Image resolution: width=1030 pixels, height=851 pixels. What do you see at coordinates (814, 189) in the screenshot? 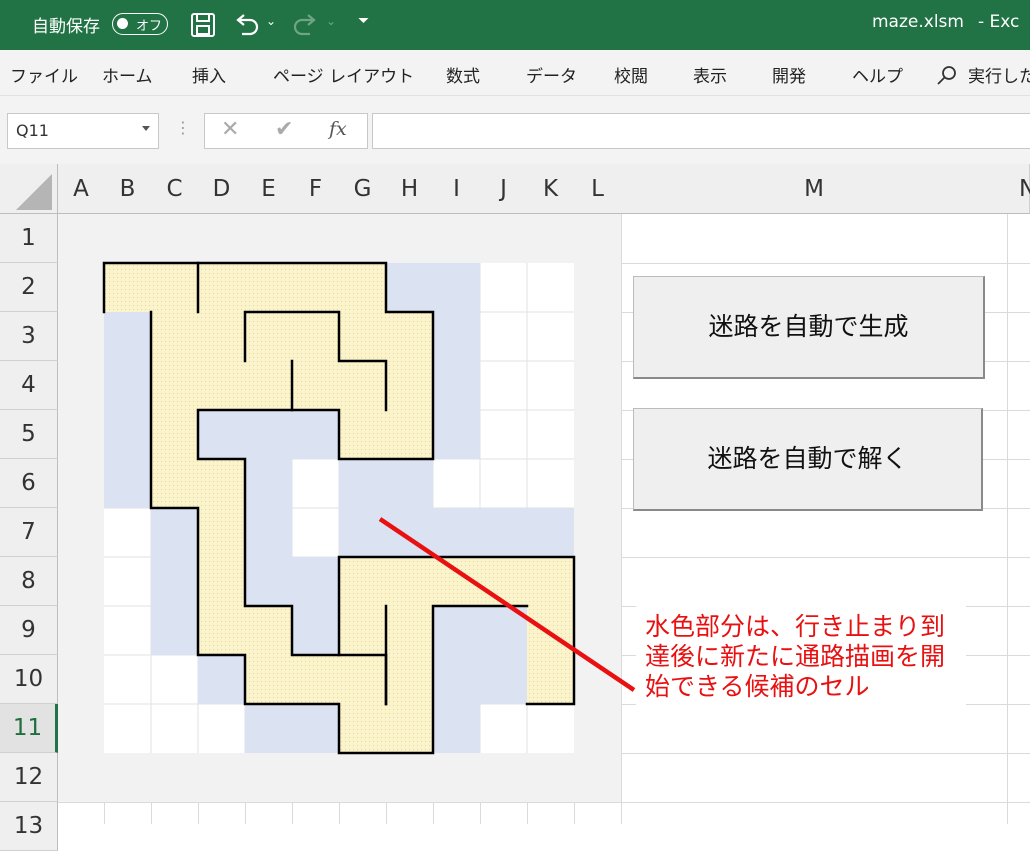
I see `column-header-m: M` at bounding box center [814, 189].